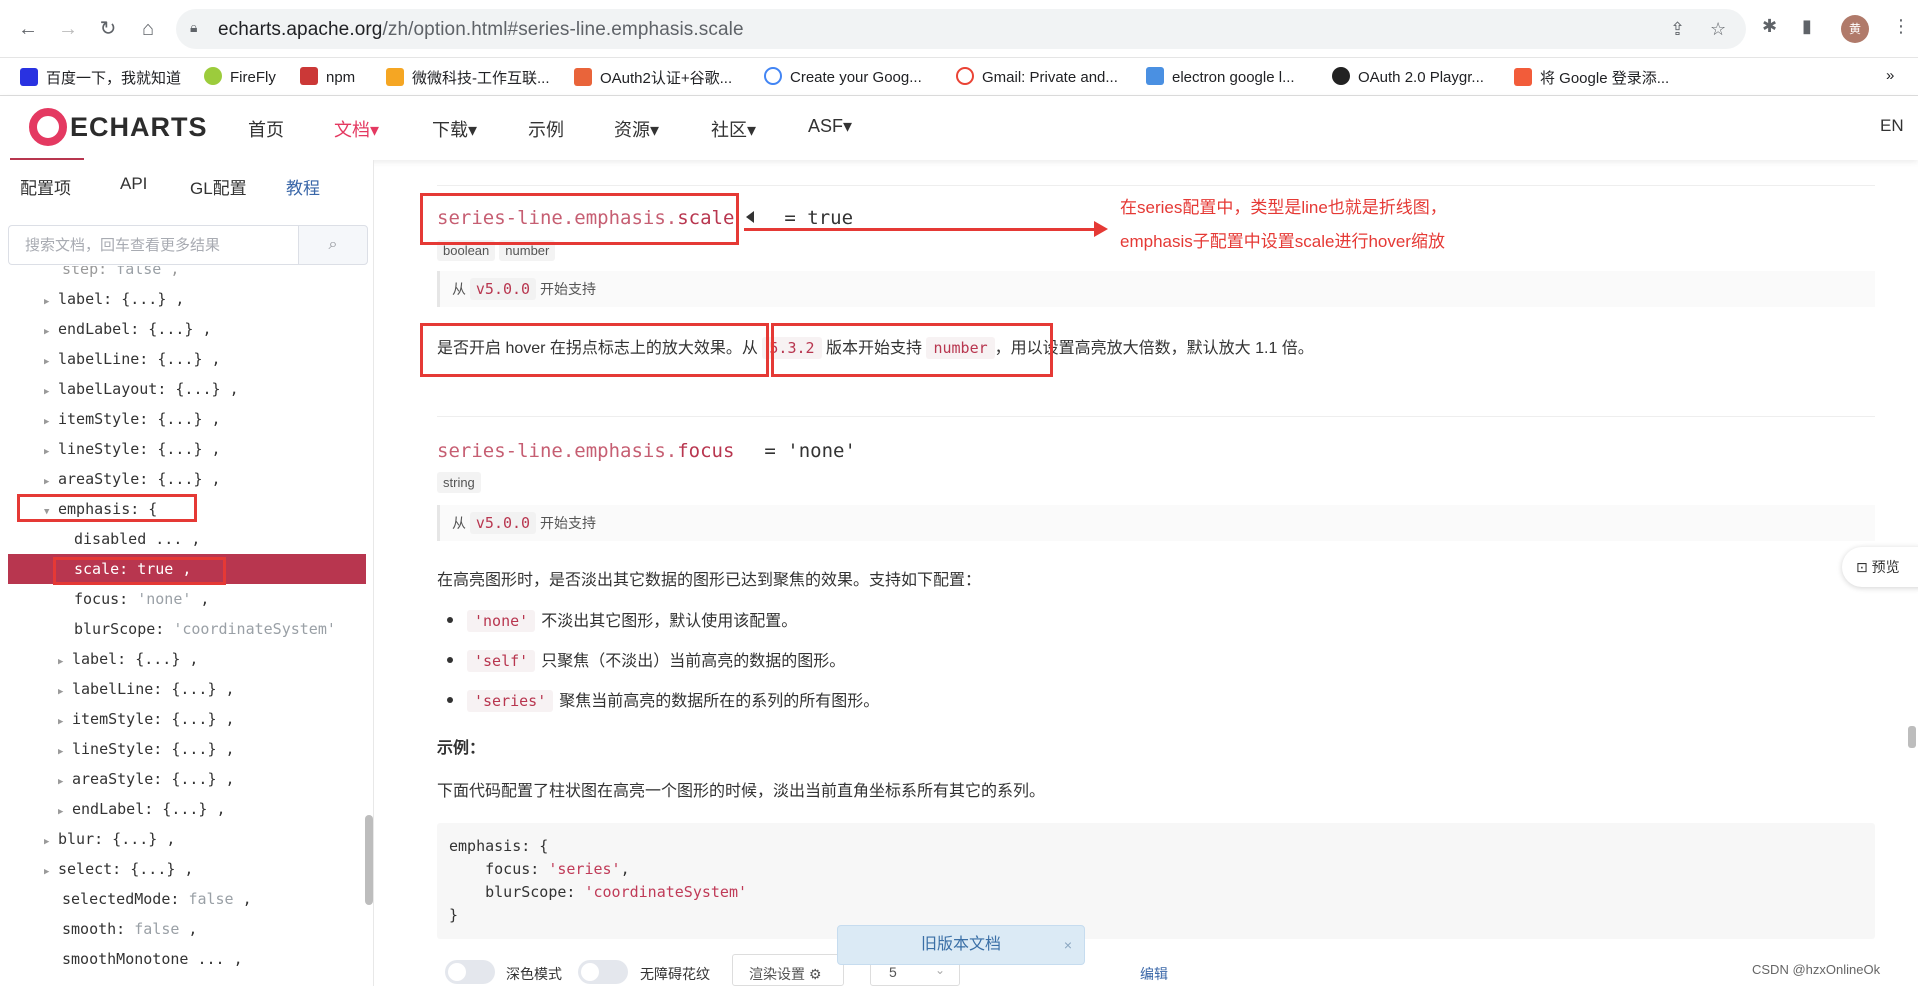 This screenshot has width=1918, height=986. I want to click on tree-row-emphasis-areastyle: ▶ areaStyle: {...} ,, so click(183, 779).